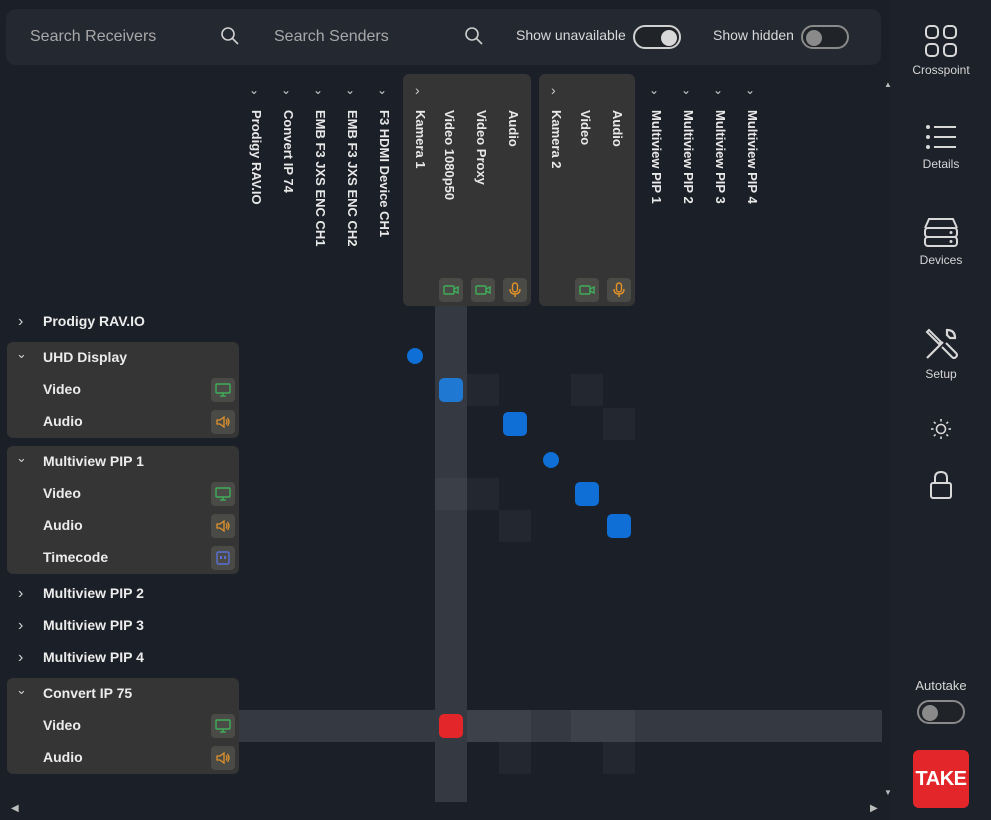  Describe the element at coordinates (288, 151) in the screenshot. I see `sender-label: Convert IP 74` at that location.